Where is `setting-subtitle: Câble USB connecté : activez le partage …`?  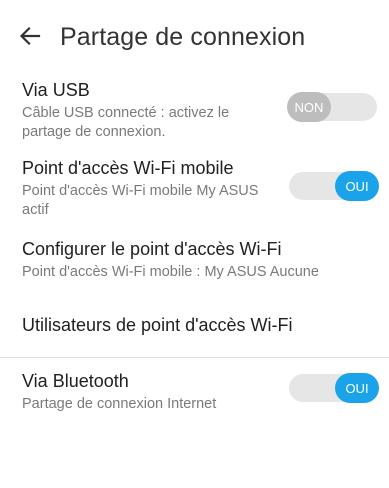
setting-subtitle: Câble USB connecté : activez le partage … is located at coordinates (126, 122).